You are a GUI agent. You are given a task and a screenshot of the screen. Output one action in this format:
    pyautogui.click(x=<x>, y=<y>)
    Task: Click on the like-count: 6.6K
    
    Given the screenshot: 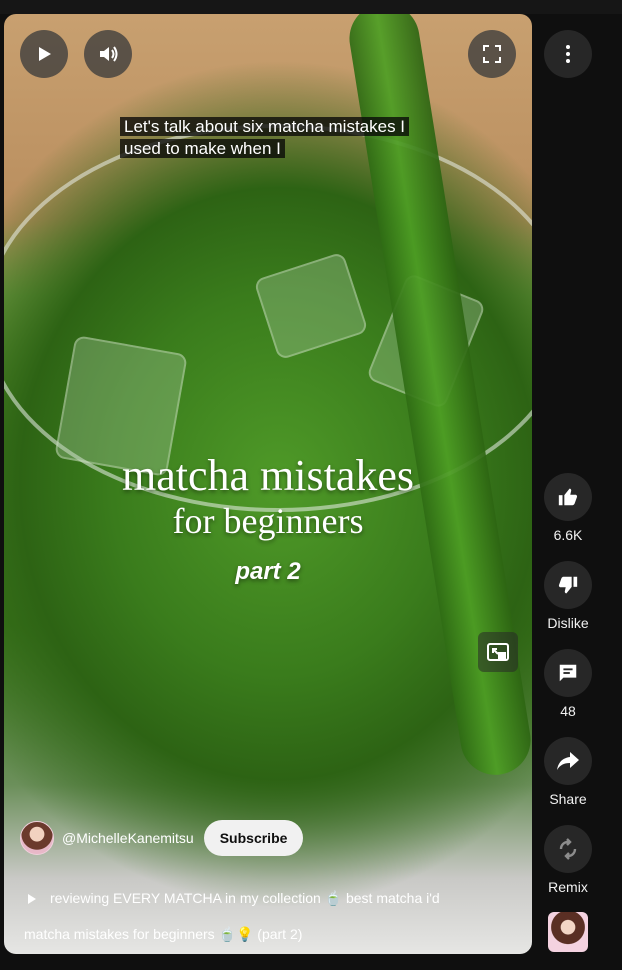 What is the action you would take?
    pyautogui.click(x=568, y=535)
    